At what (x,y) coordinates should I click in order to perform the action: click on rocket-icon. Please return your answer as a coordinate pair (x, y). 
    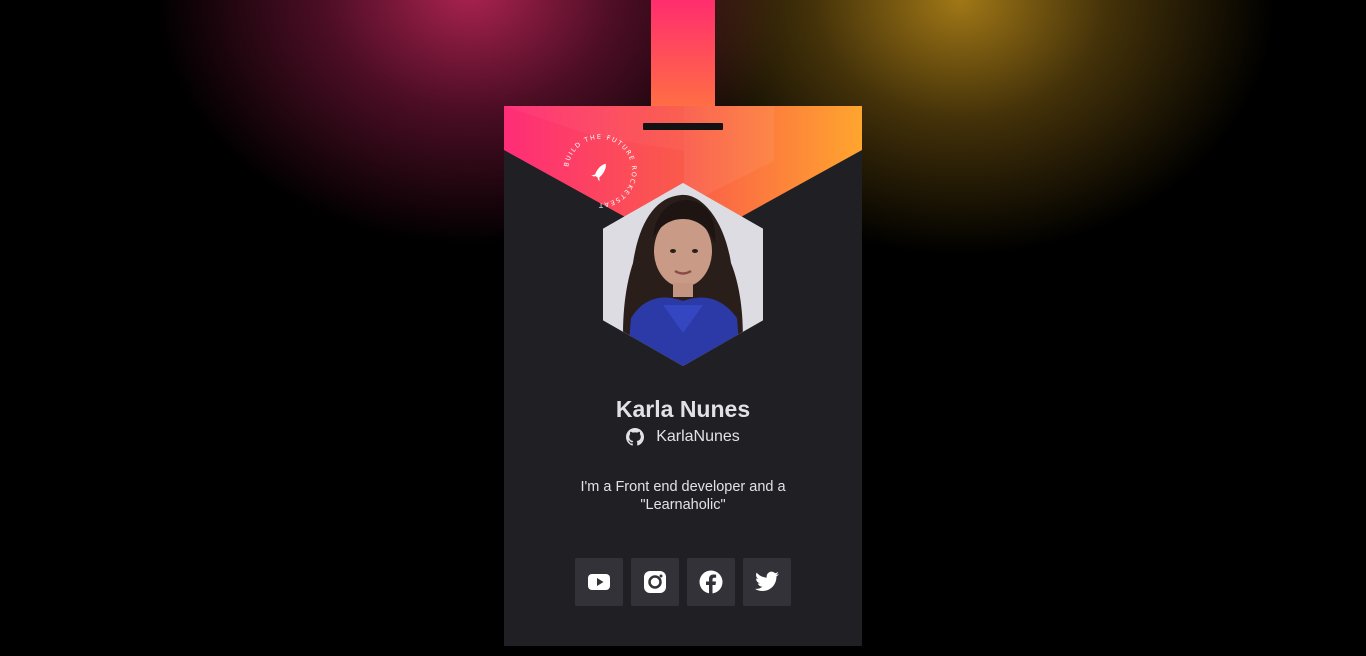
    Looking at the image, I should click on (598, 172).